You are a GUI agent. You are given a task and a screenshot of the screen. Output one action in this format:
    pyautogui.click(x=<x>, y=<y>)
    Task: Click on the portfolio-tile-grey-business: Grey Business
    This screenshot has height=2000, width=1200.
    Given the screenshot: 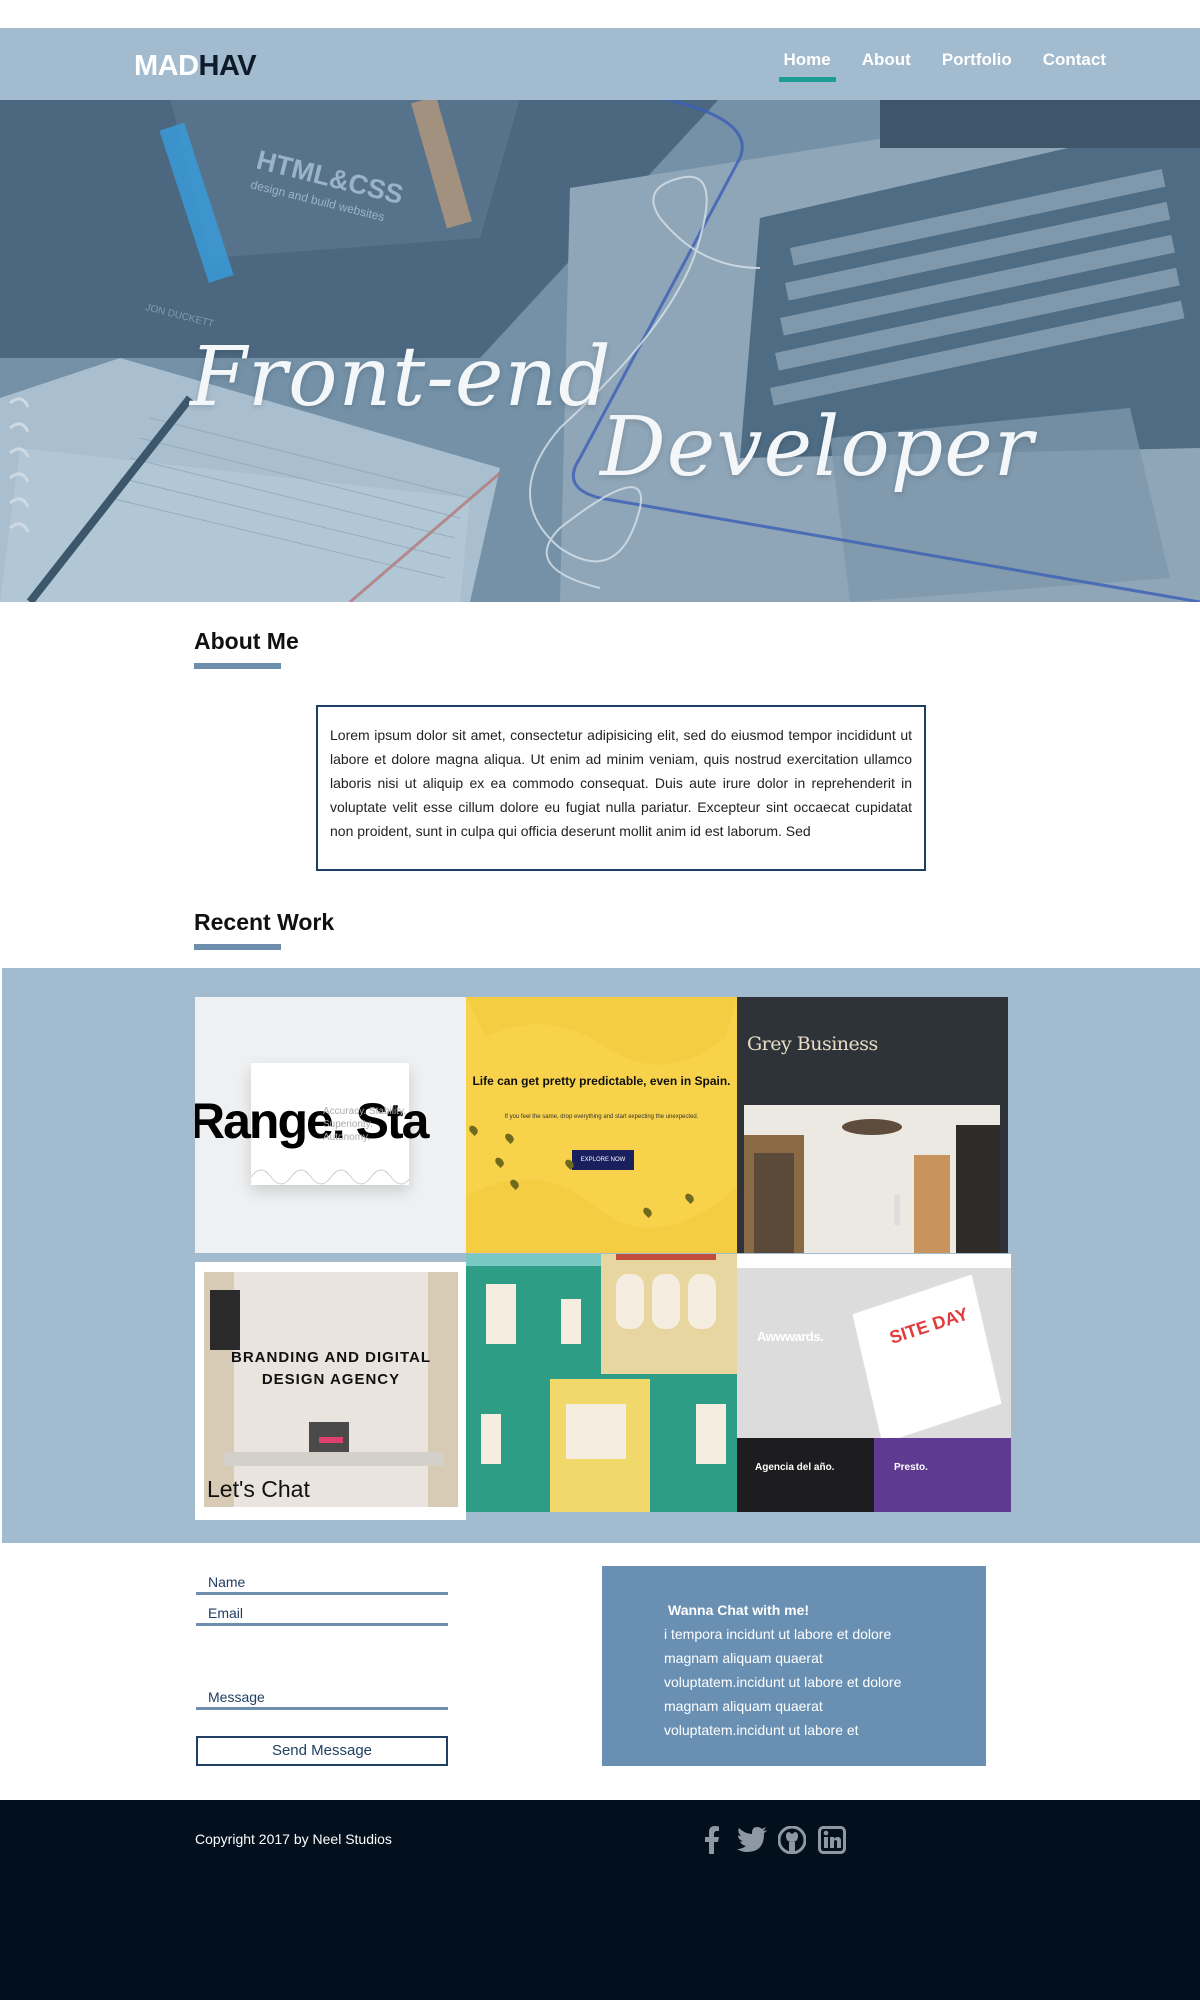 What is the action you would take?
    pyautogui.click(x=872, y=1125)
    